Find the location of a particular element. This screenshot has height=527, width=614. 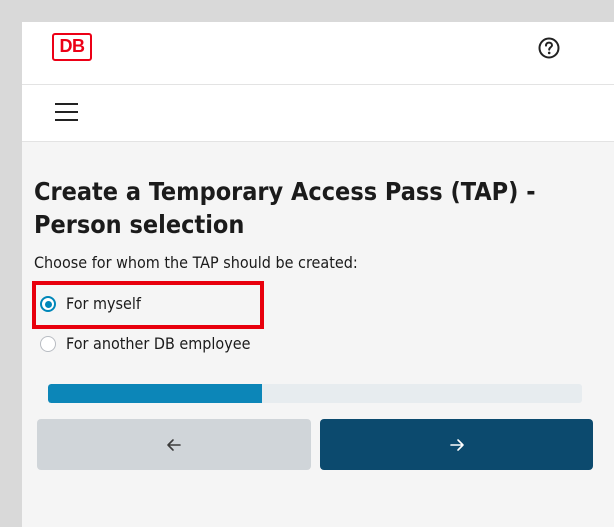

option-for-another-employee: For another DB employee is located at coordinates (145, 344).